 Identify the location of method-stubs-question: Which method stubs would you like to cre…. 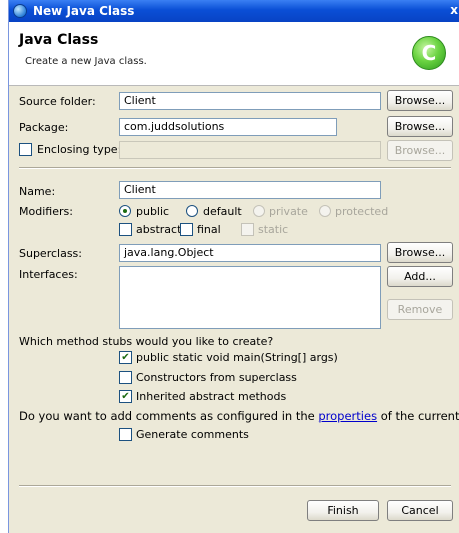
(146, 341).